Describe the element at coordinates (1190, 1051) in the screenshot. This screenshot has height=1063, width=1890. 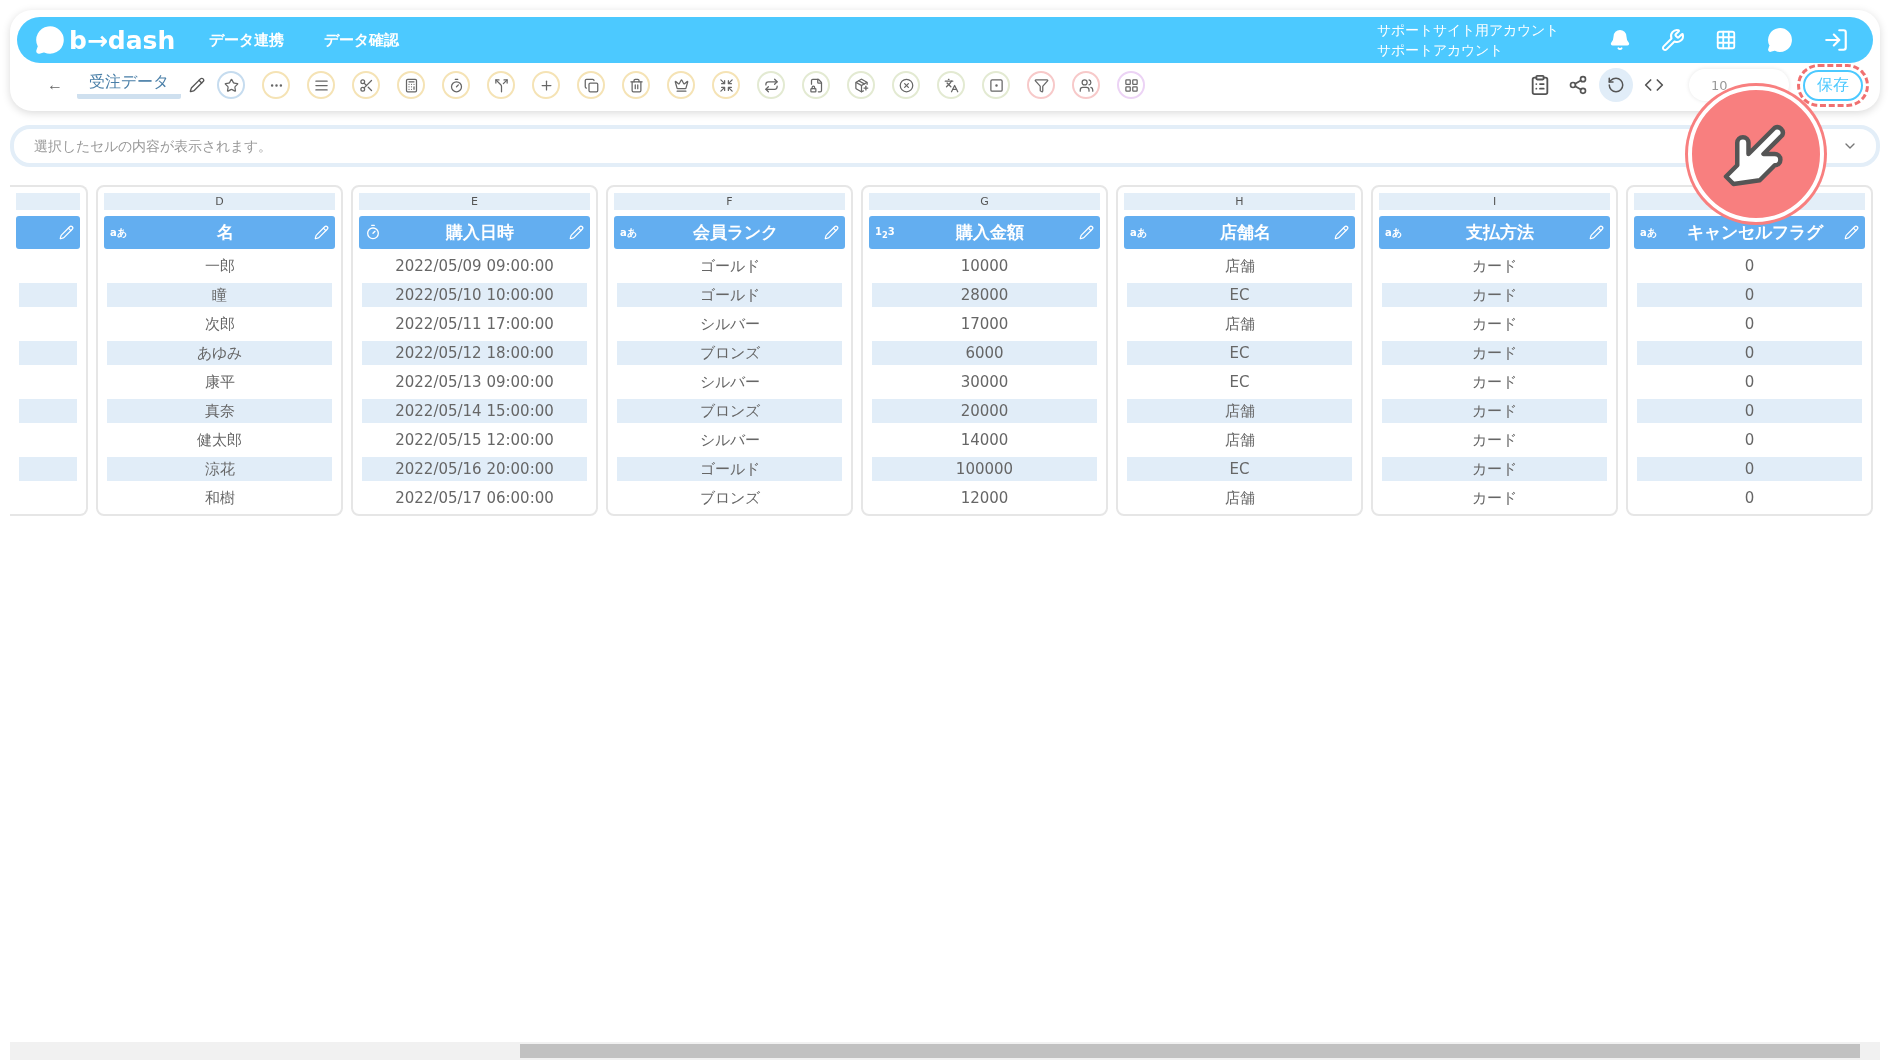
I see `scroll-thumb` at that location.